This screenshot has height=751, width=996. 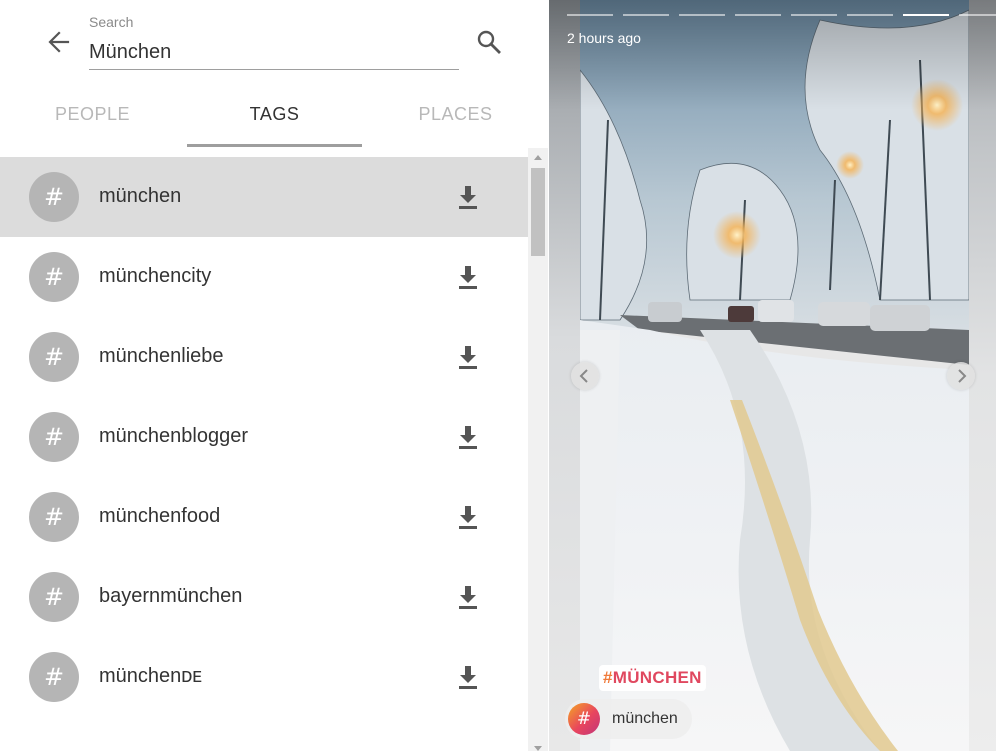 I want to click on search-field-label: Search, so click(x=111, y=22).